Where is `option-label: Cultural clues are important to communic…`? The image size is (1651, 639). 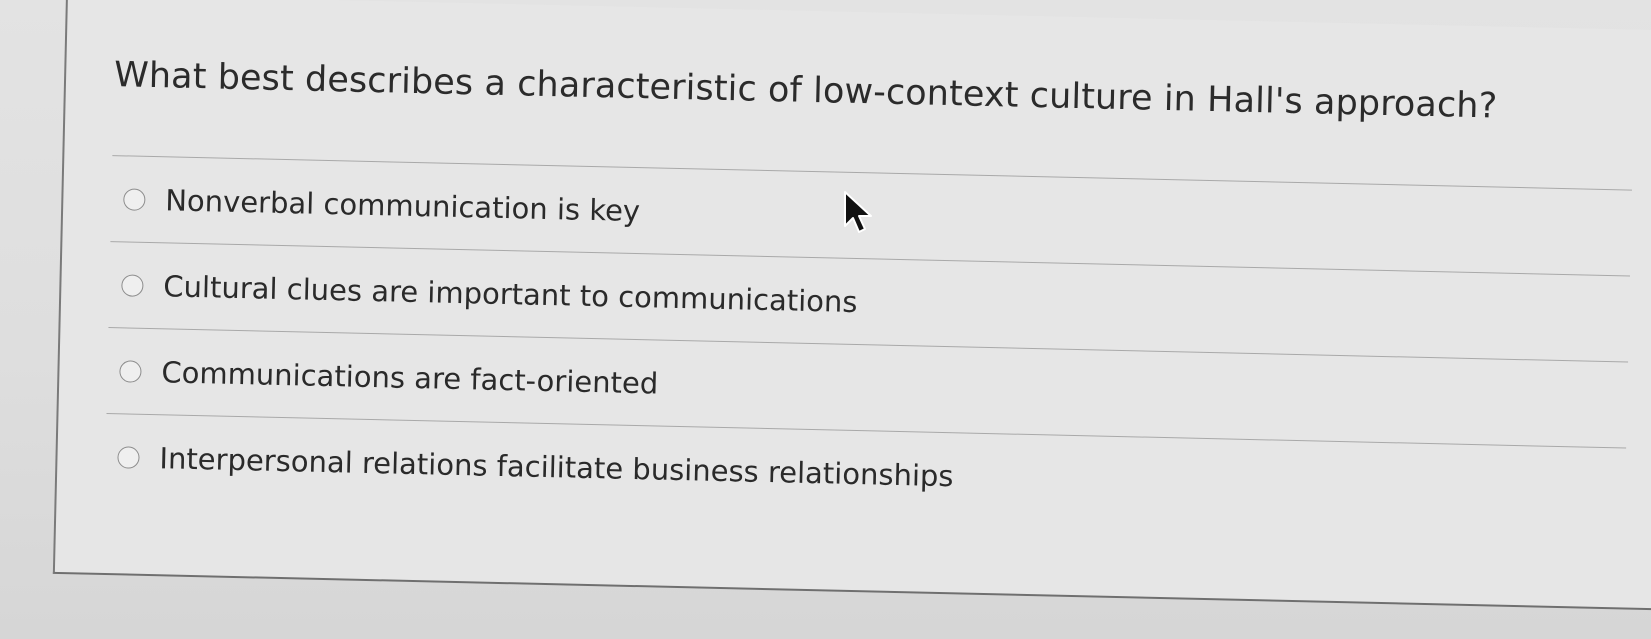 option-label: Cultural clues are important to communic… is located at coordinates (510, 293).